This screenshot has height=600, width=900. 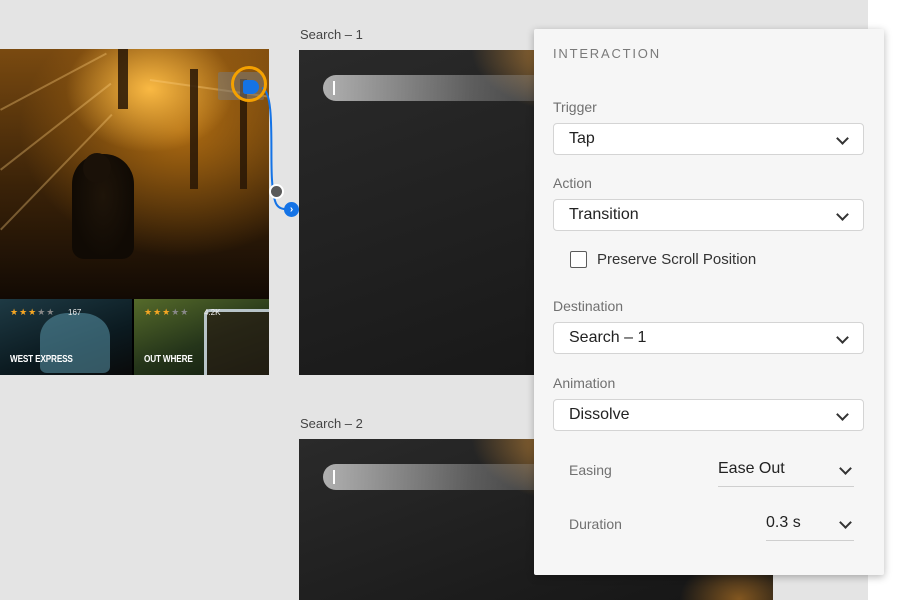 What do you see at coordinates (201, 337) in the screenshot?
I see `thumbnail-card: ★★★★★ 4.2K OUT WHERE` at bounding box center [201, 337].